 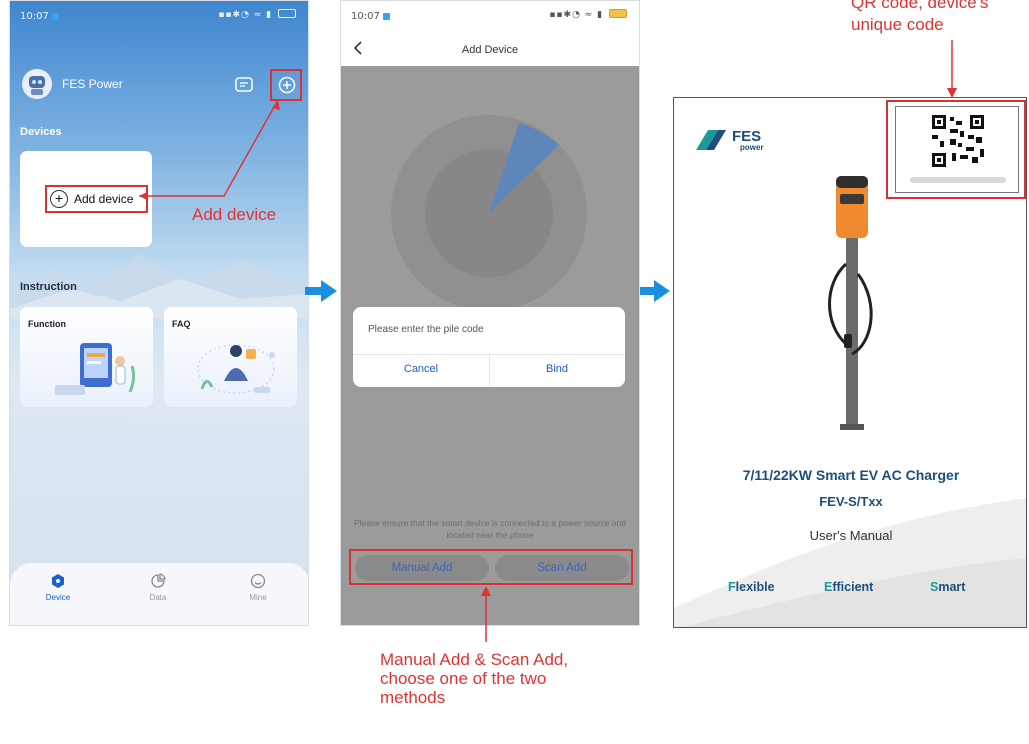 I want to click on svg-text: power, so click(x=752, y=147).